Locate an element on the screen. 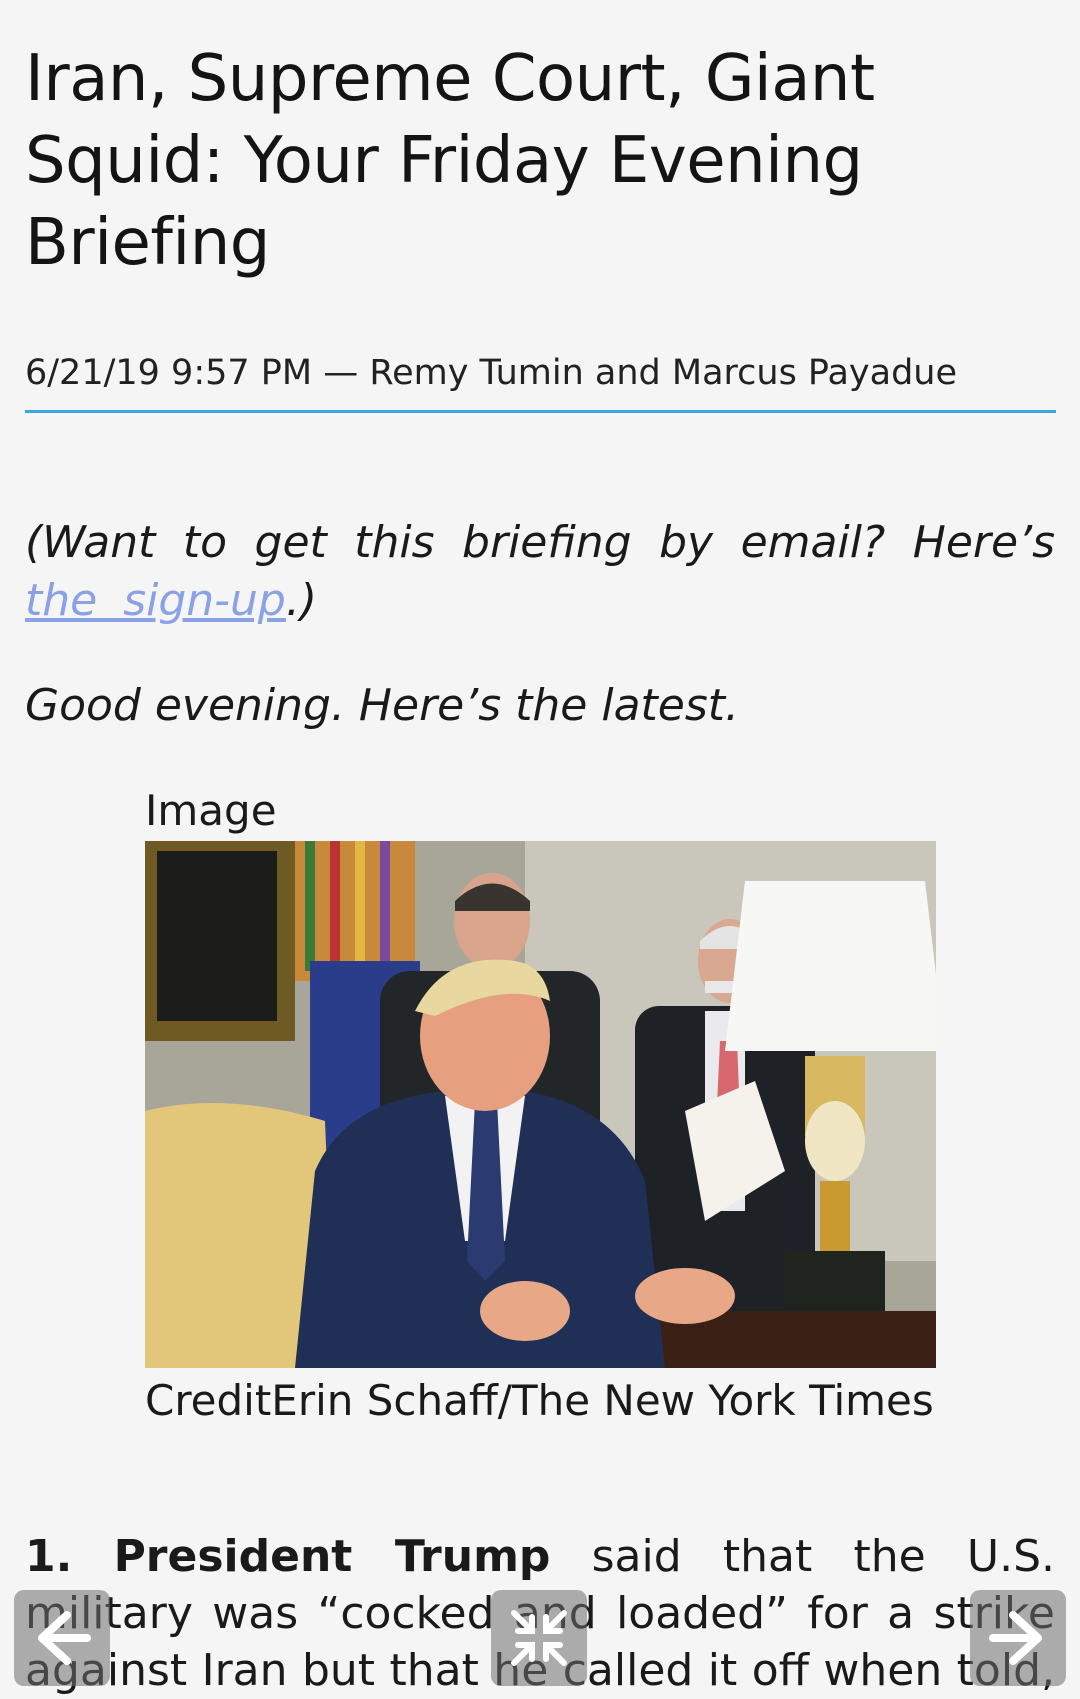 This screenshot has height=1699, width=1080. greeting-text: Good evening. Here’s the latest. is located at coordinates (382, 705).